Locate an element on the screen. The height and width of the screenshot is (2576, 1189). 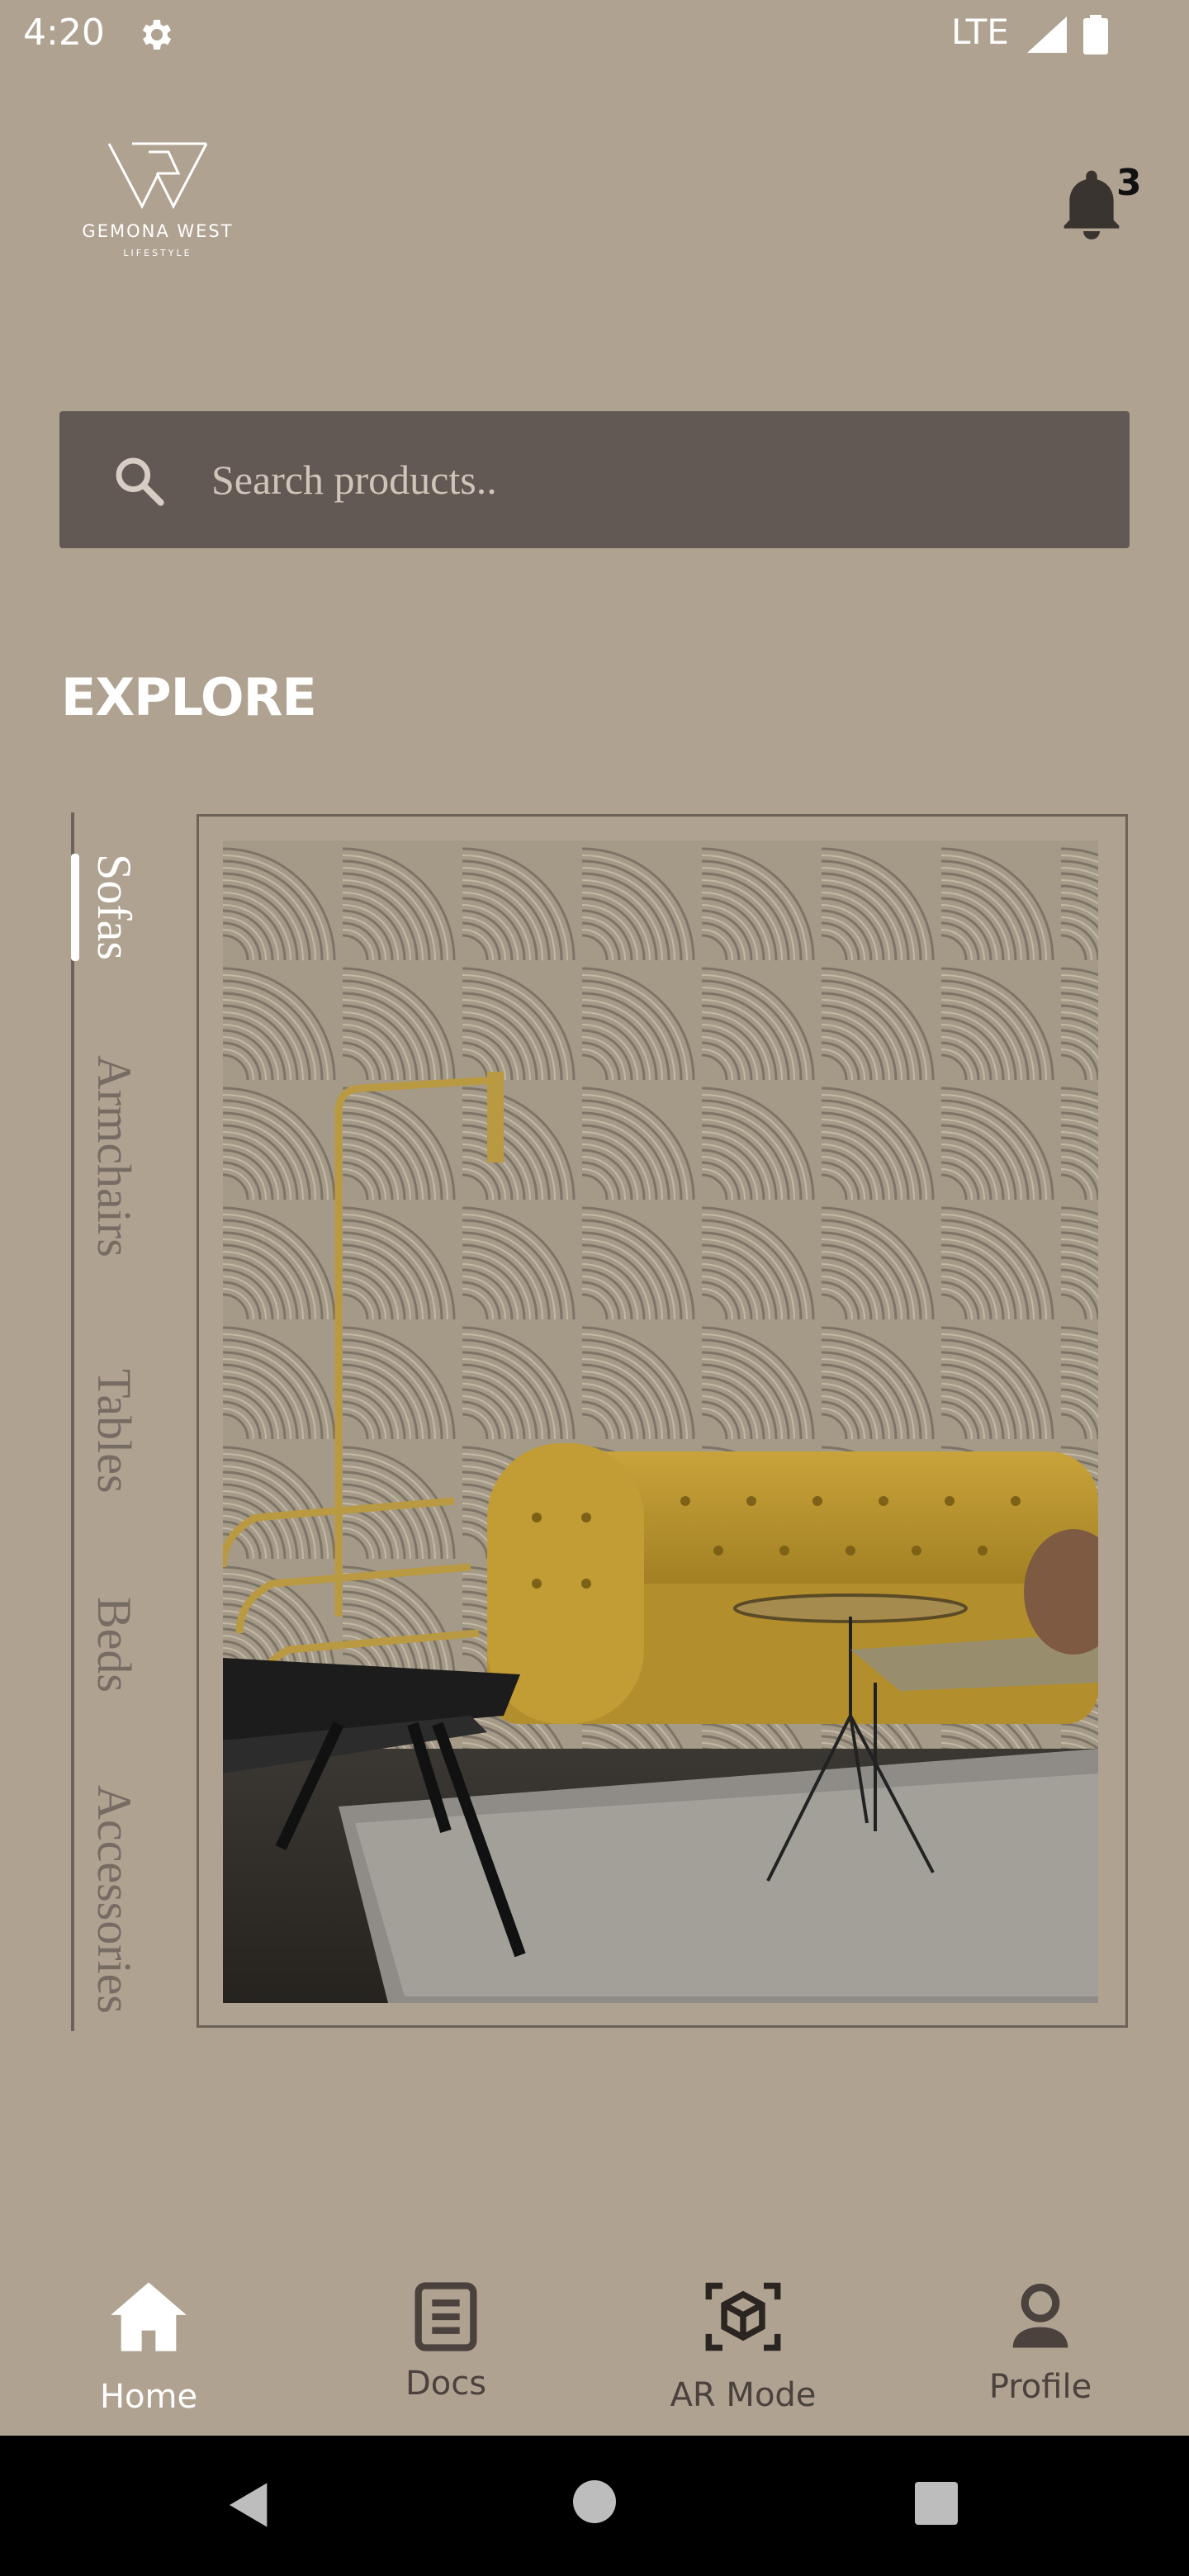
nav-docs-label: Docs is located at coordinates (446, 2384).